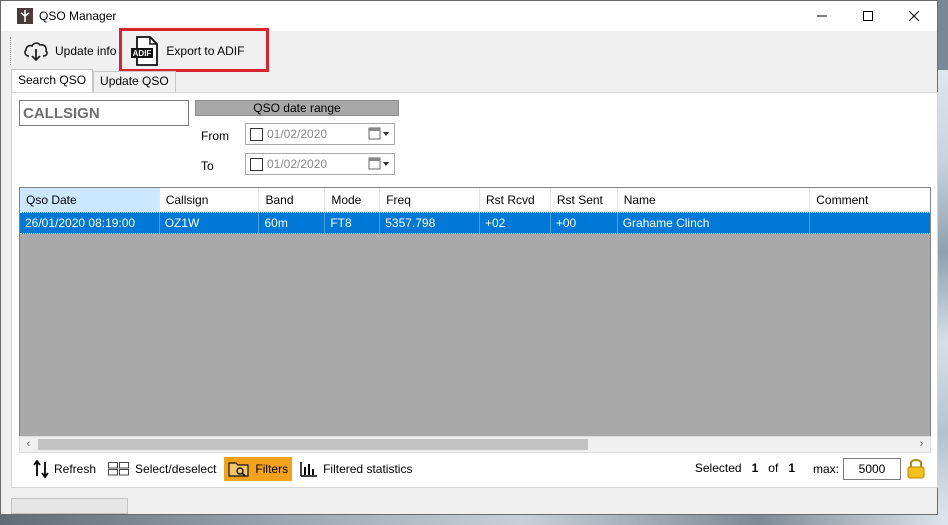 This screenshot has width=948, height=525. What do you see at coordinates (86, 51) in the screenshot?
I see `update-info-label: Update info` at bounding box center [86, 51].